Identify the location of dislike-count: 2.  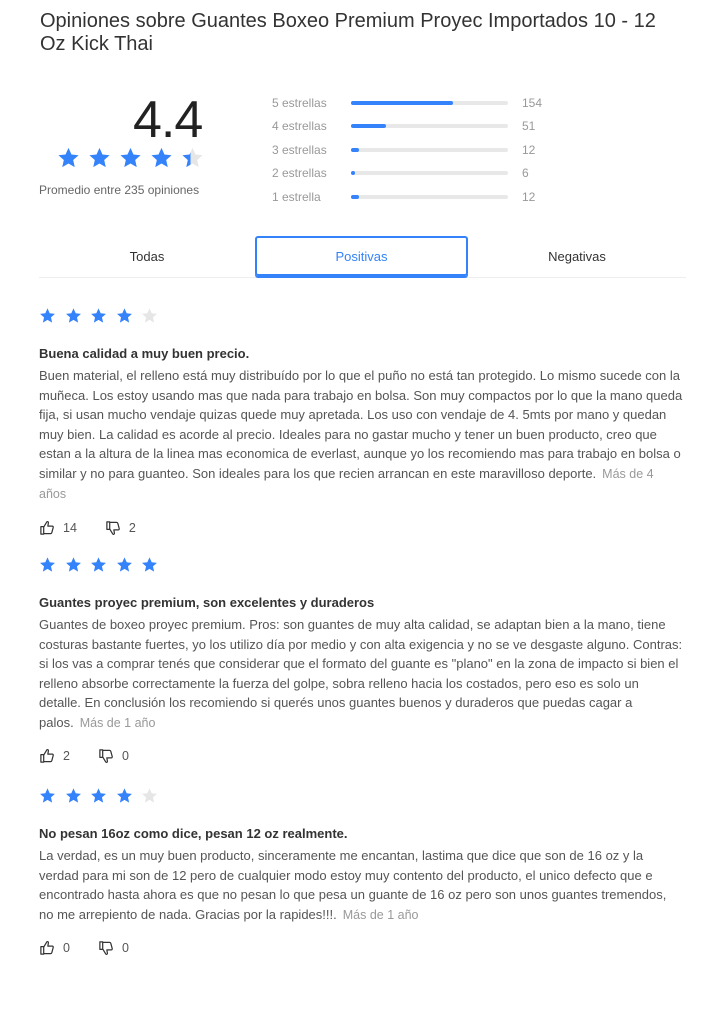
(132, 527).